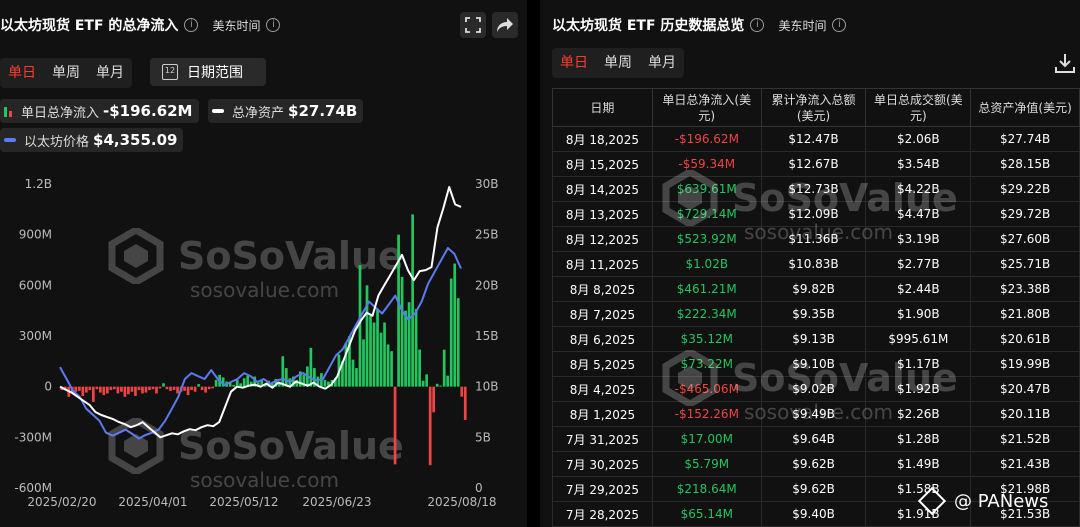 The image size is (1080, 527). Describe the element at coordinates (602, 439) in the screenshot. I see `cell-date: 7月 31,2025` at that location.